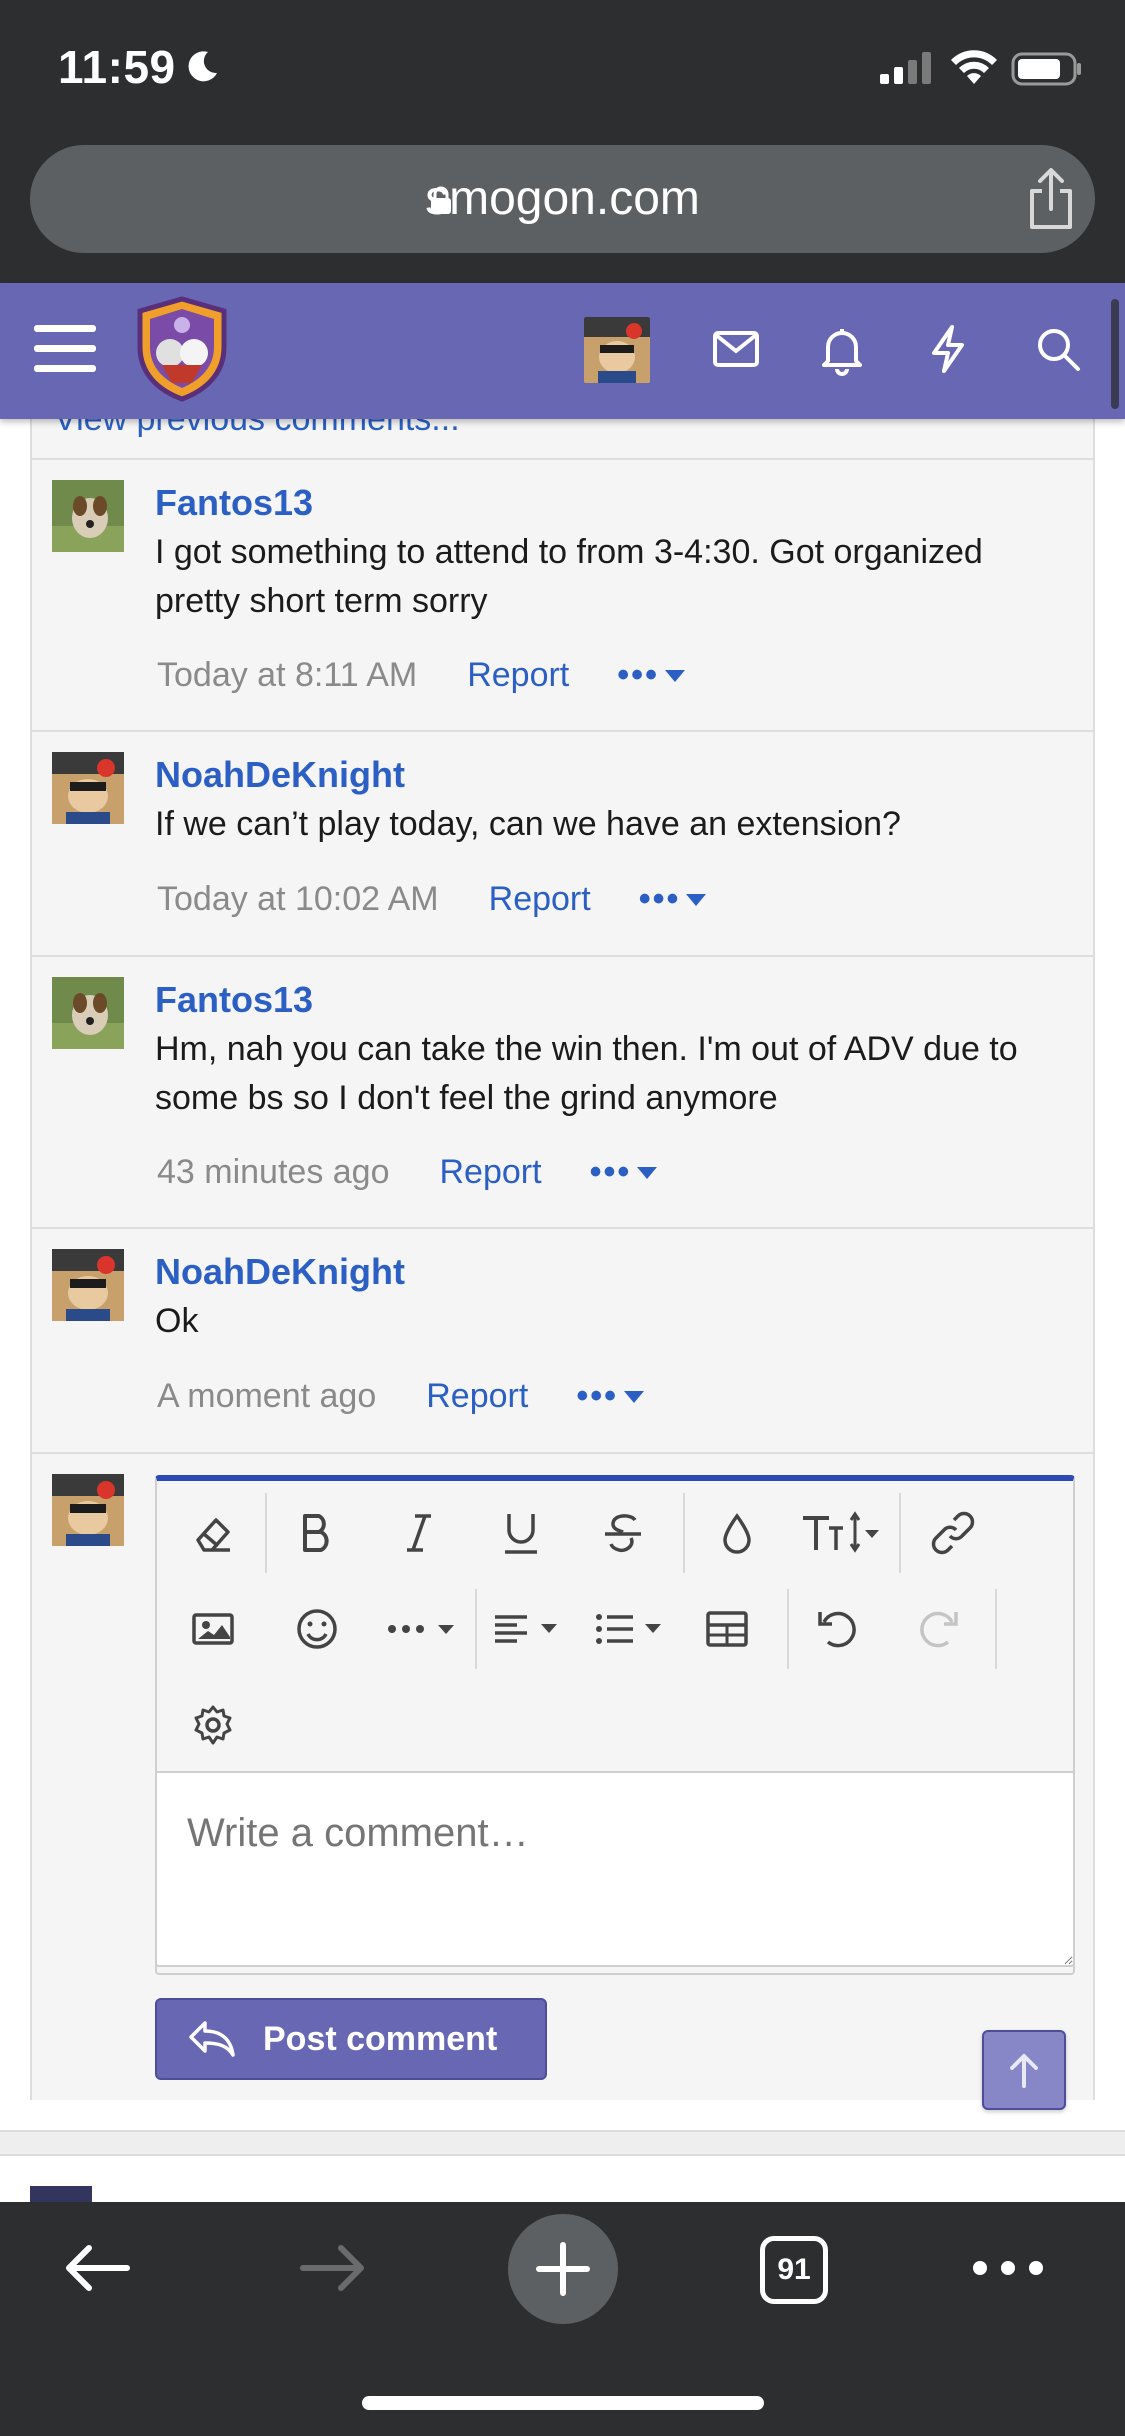 The height and width of the screenshot is (2436, 1125). What do you see at coordinates (532, 1629) in the screenshot?
I see `align-icon` at bounding box center [532, 1629].